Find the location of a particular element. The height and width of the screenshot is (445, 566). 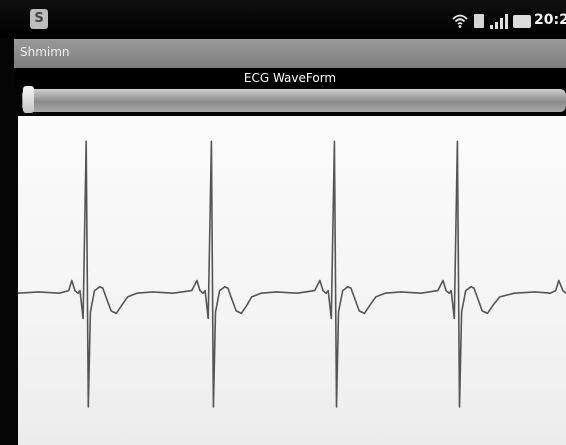

chart-header: ECG WaveForm is located at coordinates (290, 78).